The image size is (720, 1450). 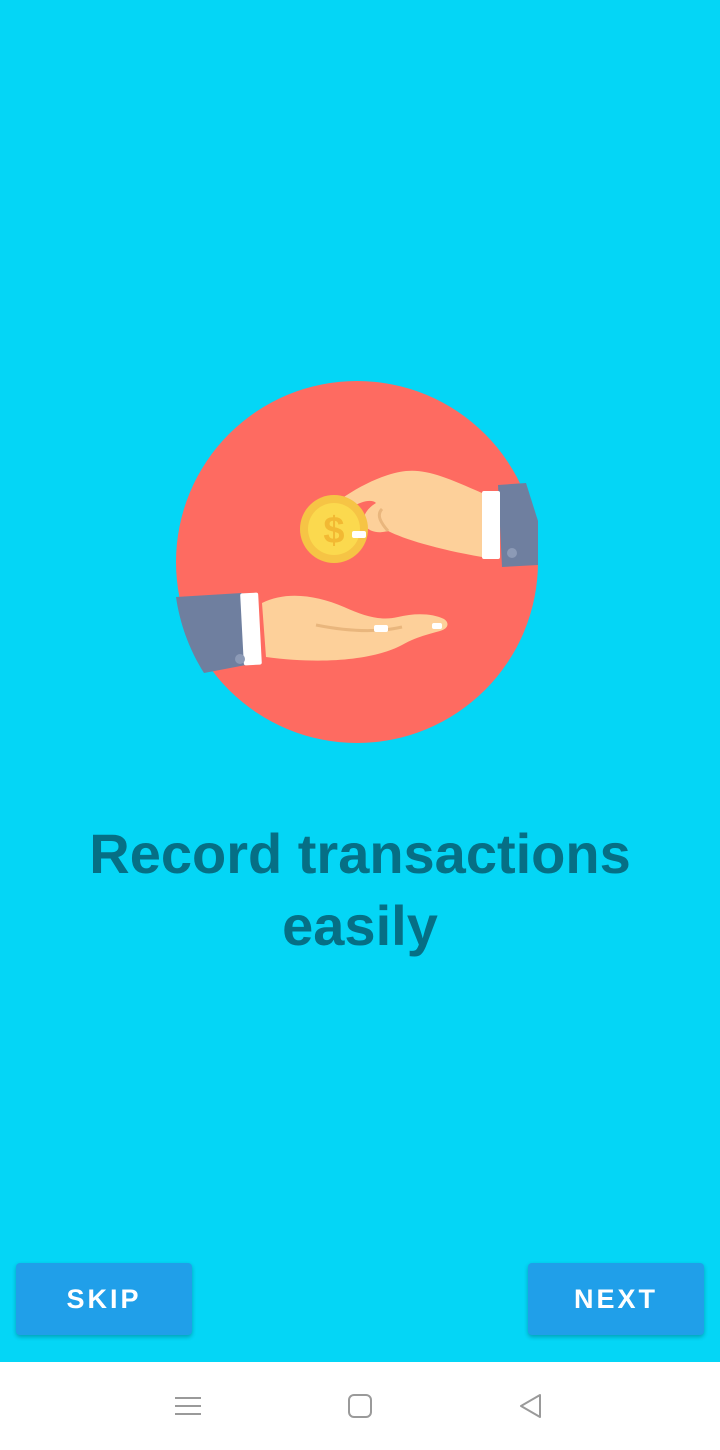 I want to click on next-button: NEXT, so click(x=616, y=1299).